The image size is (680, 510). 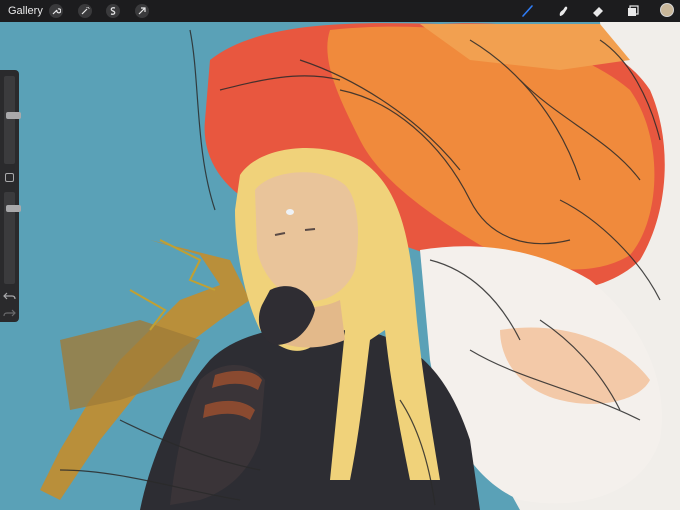 I want to click on top-toolbar: Gallery, so click(x=340, y=11).